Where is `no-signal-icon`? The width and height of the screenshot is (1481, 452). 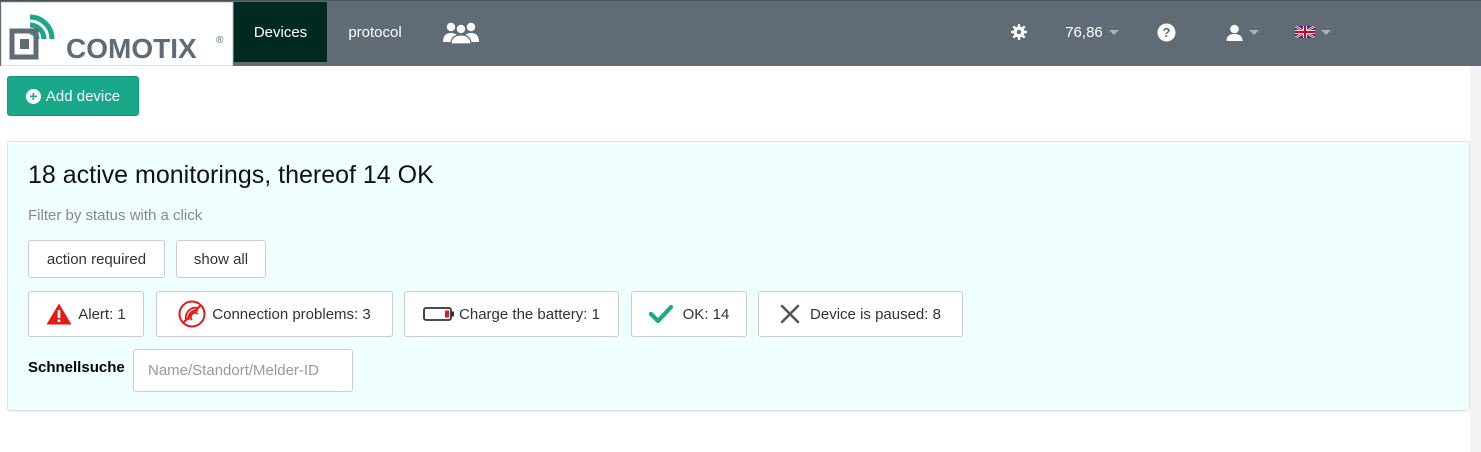
no-signal-icon is located at coordinates (192, 314).